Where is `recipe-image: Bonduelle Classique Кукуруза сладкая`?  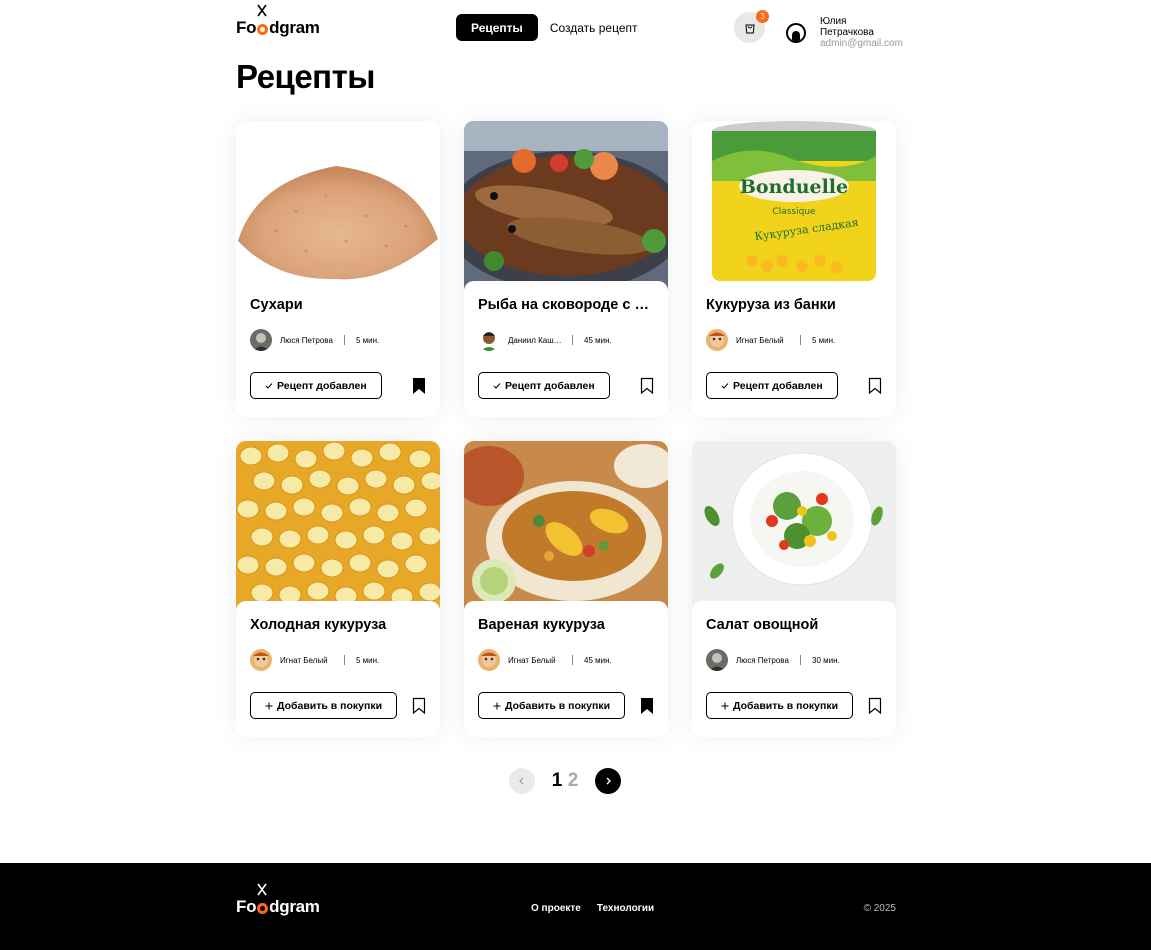 recipe-image: Bonduelle Classique Кукуруза сладкая is located at coordinates (794, 205).